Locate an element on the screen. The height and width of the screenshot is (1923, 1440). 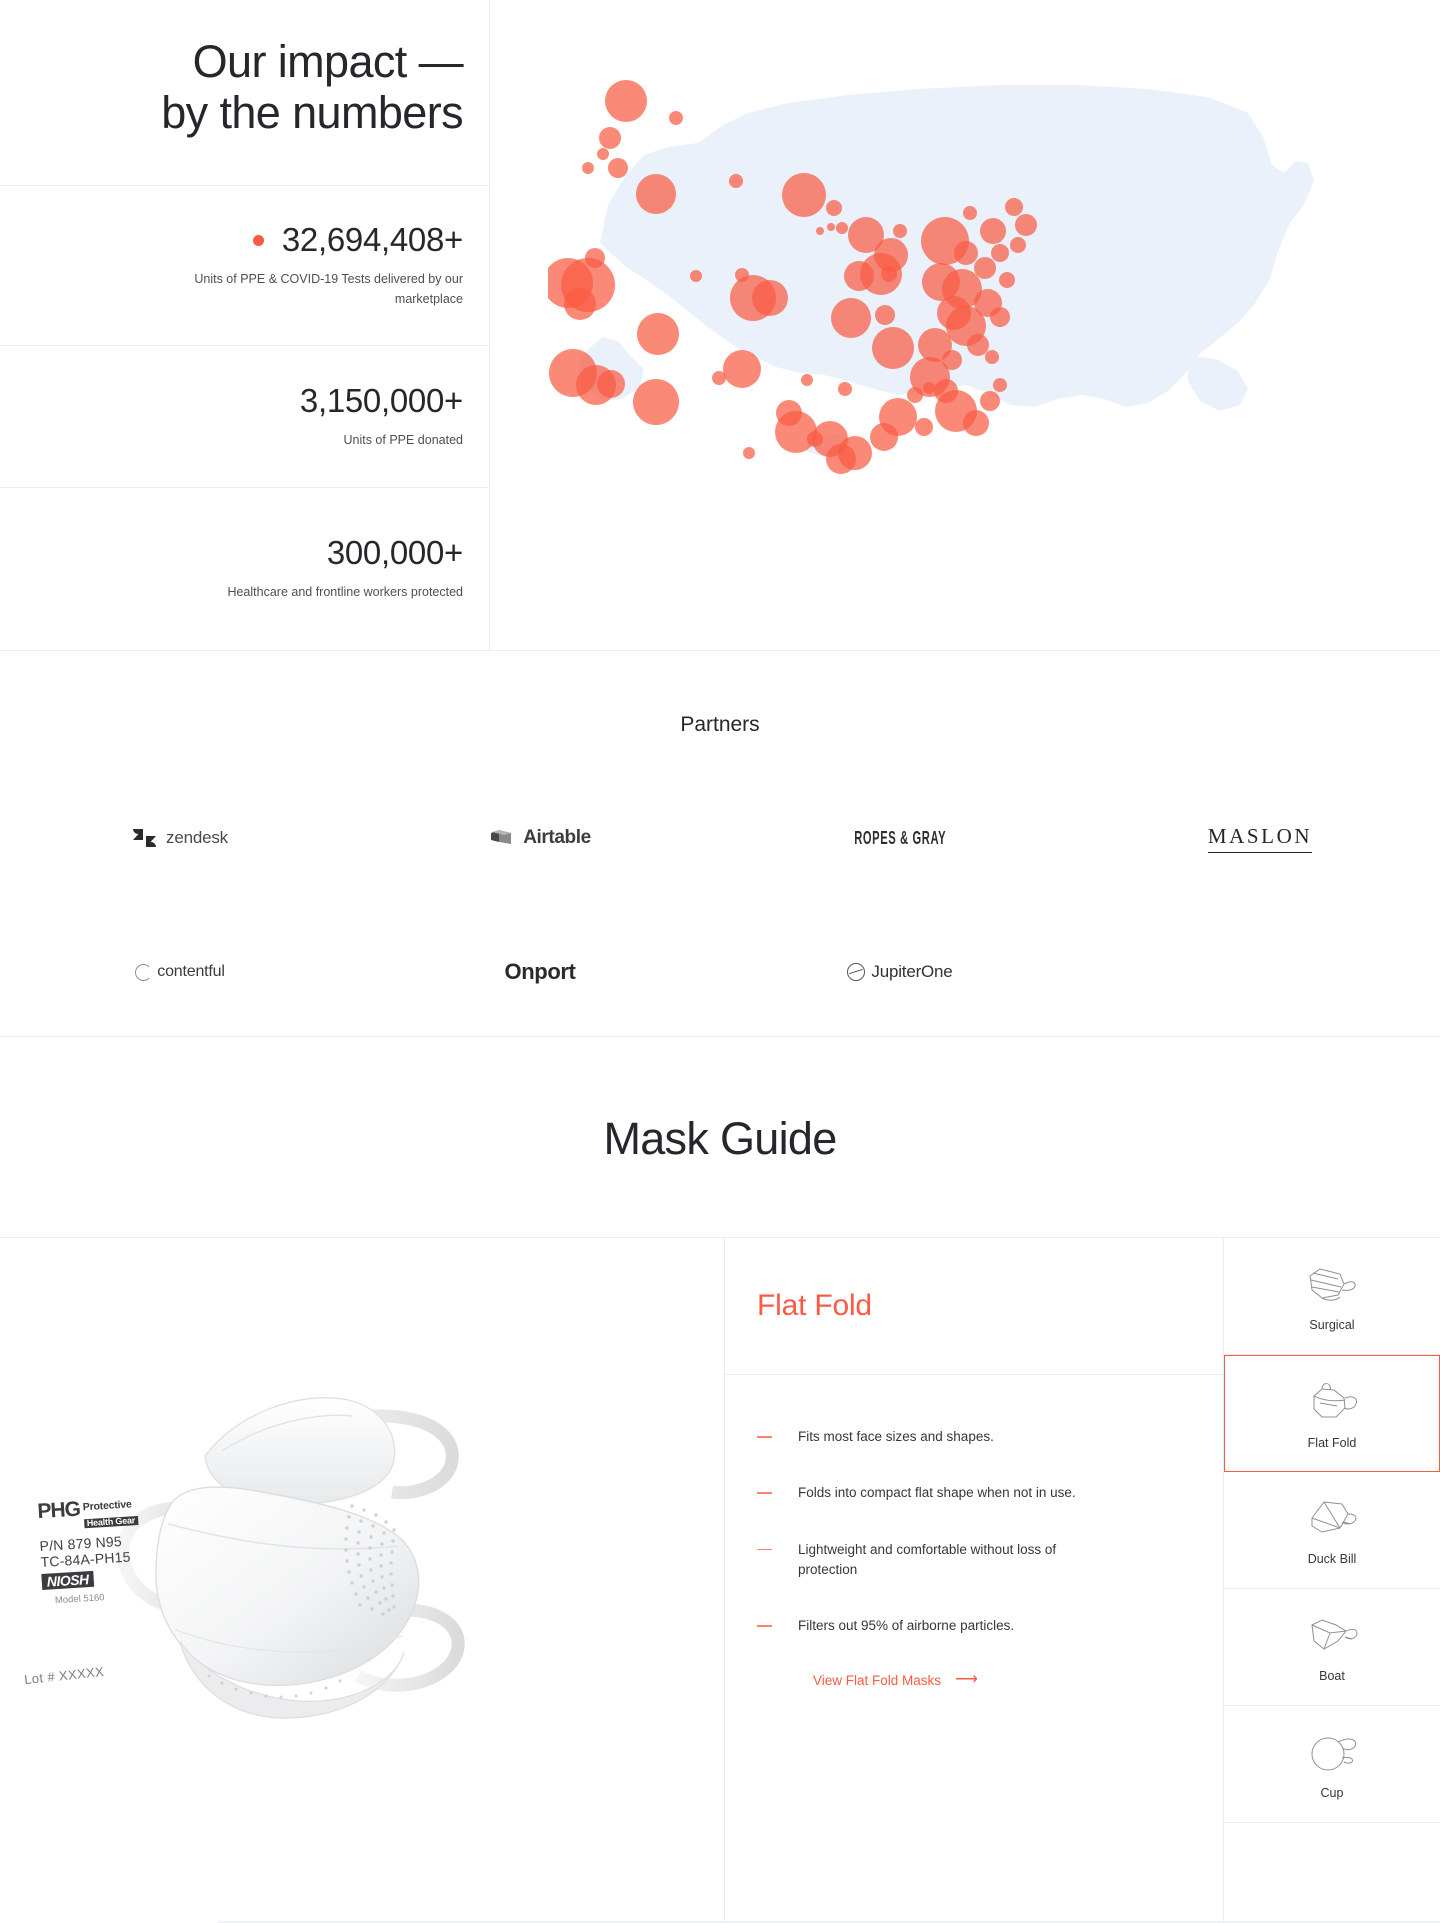
partner-logo-ropes-gray: ROPES & GRAY is located at coordinates (900, 838).